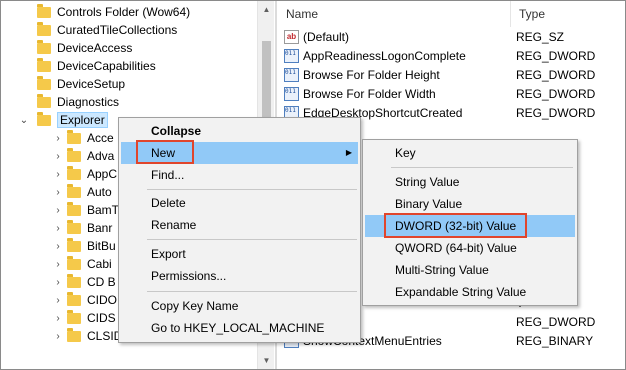  I want to click on submenu-item-expandable-string-value: Expandable String Value, so click(470, 292).